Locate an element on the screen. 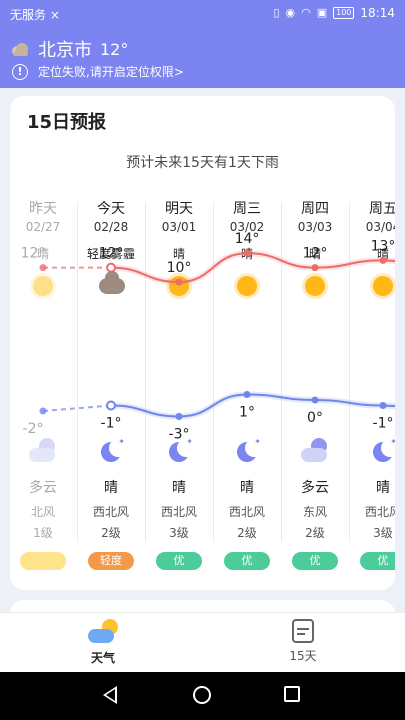 The height and width of the screenshot is (720, 405). cloud-icon is located at coordinates (20, 49).